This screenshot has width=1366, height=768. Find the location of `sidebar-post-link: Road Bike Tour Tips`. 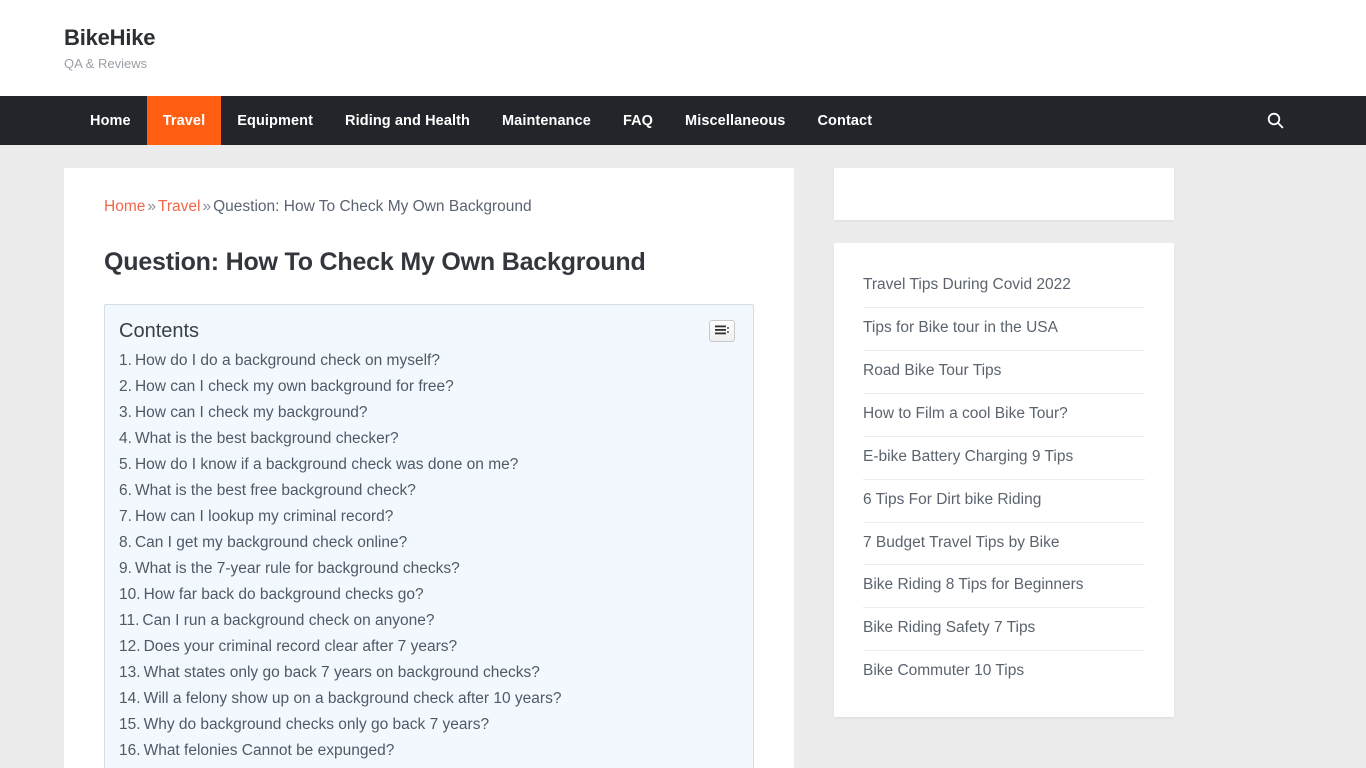

sidebar-post-link: Road Bike Tour Tips is located at coordinates (1004, 372).